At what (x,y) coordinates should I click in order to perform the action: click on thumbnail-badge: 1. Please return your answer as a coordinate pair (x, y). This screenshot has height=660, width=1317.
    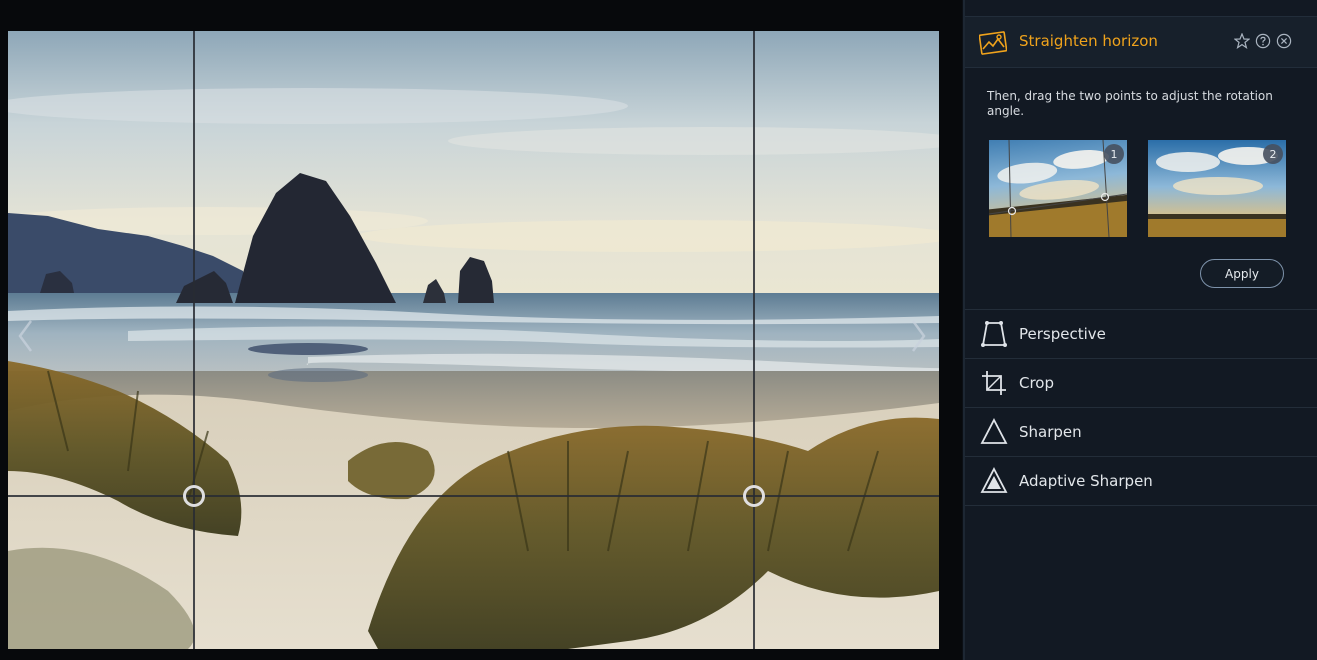
    Looking at the image, I should click on (1114, 154).